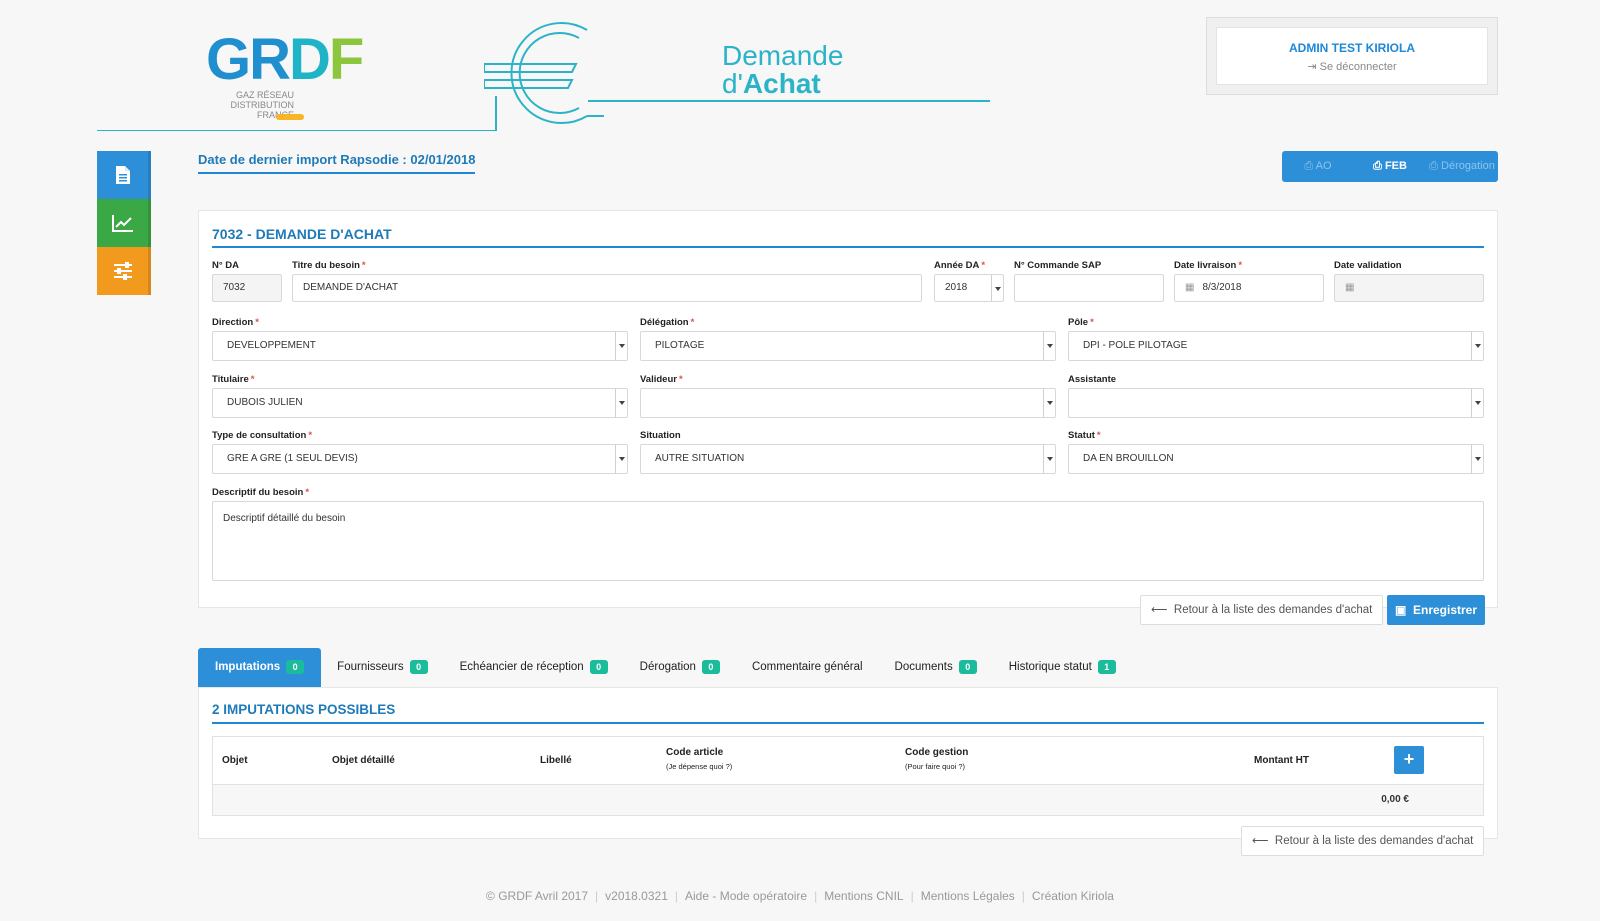 This screenshot has width=1600, height=921. Describe the element at coordinates (1276, 459) in the screenshot. I see `statut-select: DA EN BROUILLON` at that location.